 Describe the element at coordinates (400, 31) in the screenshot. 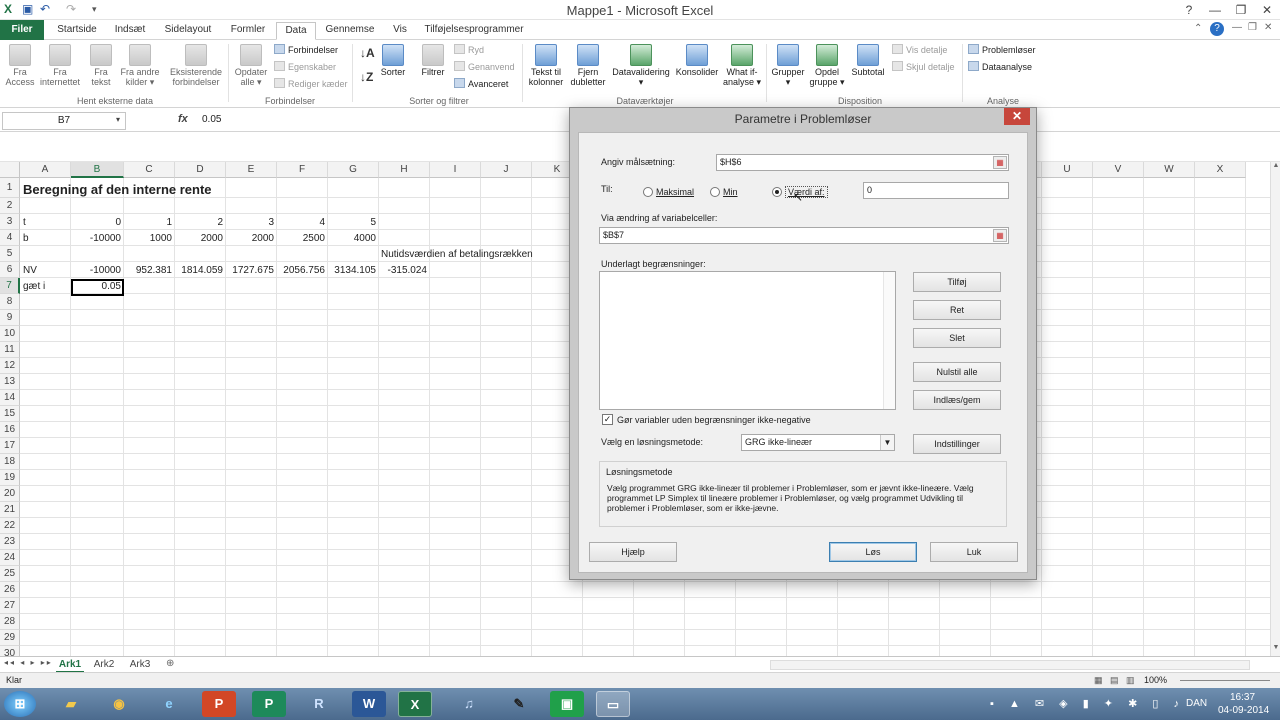

I see `tab-vis: Vis` at that location.